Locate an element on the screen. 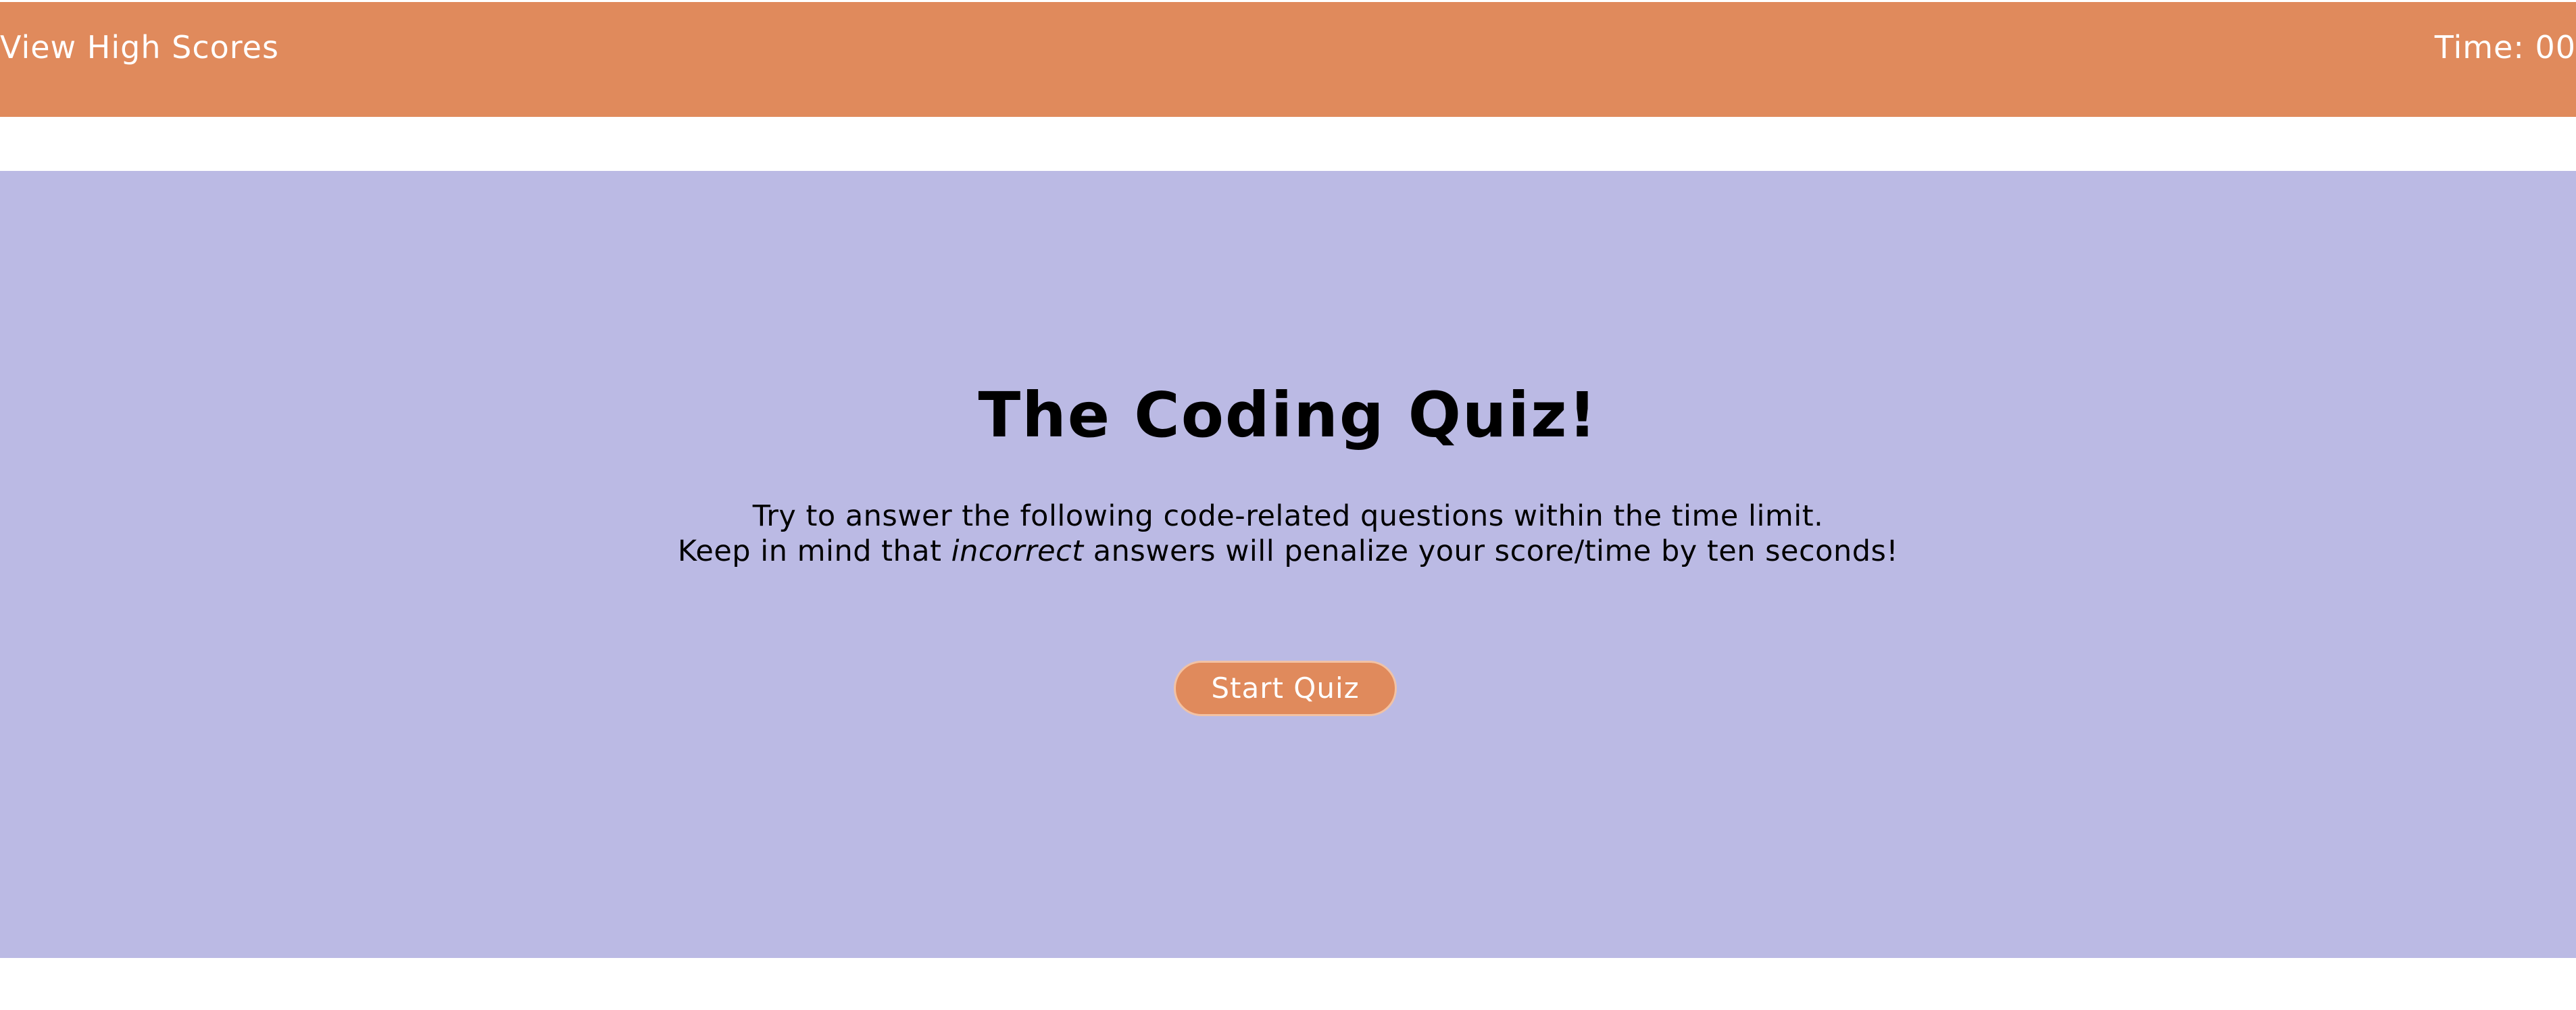 The image size is (2576, 1010). start-quiz-button: Start Quiz is located at coordinates (1285, 688).